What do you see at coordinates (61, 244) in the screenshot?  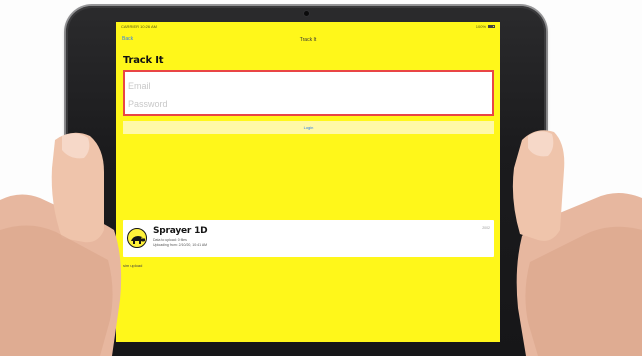 I see `left-hand` at bounding box center [61, 244].